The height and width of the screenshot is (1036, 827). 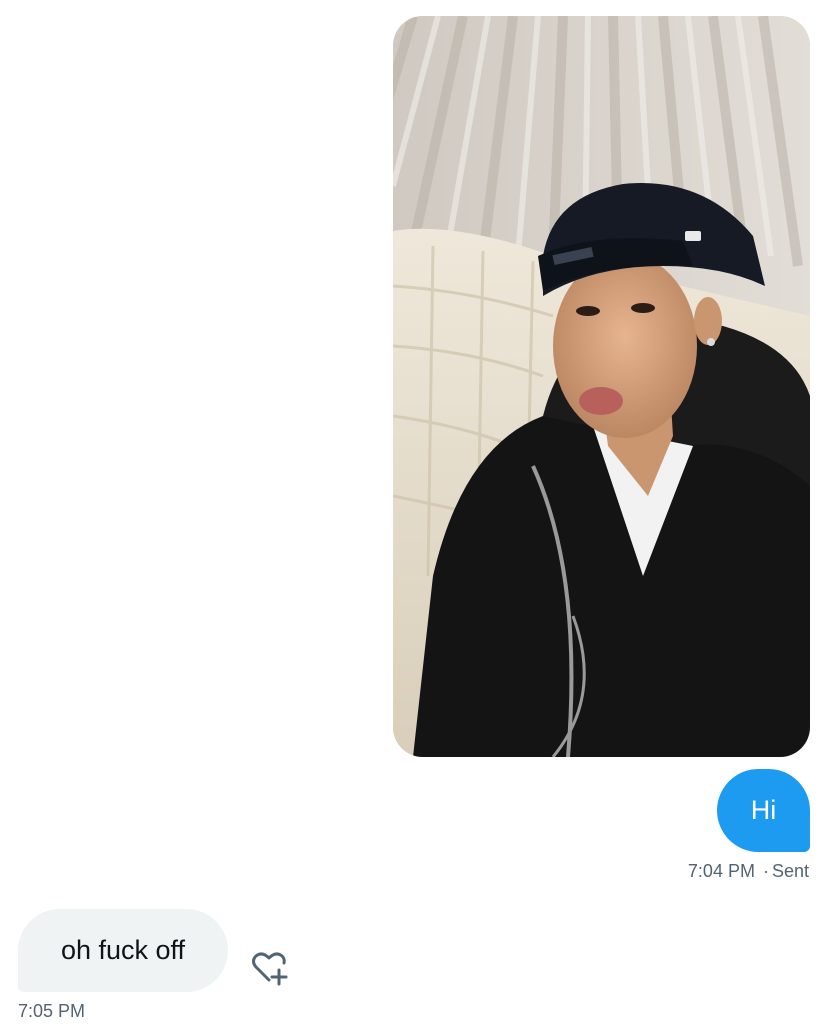 I want to click on received-message-bubble: oh fuck off, so click(x=123, y=950).